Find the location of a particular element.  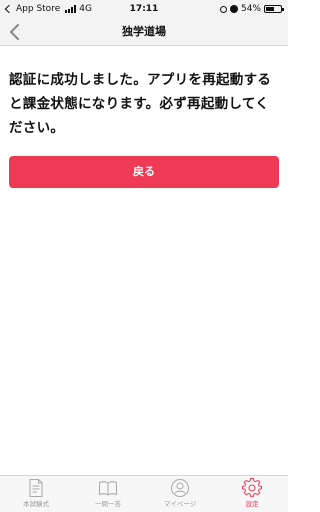

status-bar: App Store 4G 17:11 54% is located at coordinates (144, 9).